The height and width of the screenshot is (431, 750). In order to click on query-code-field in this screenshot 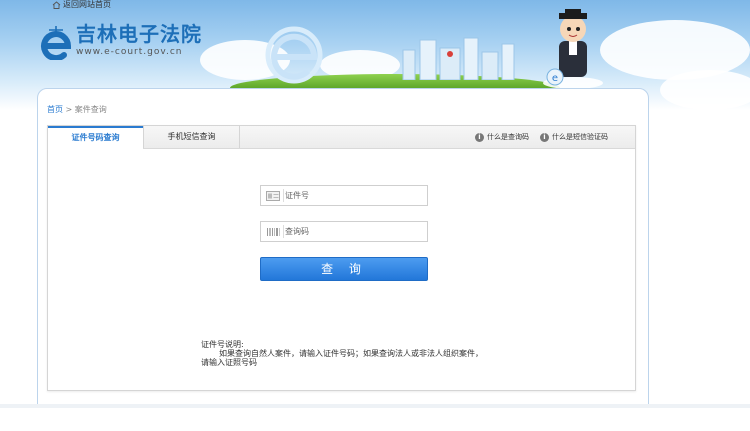, I will do `click(344, 231)`.